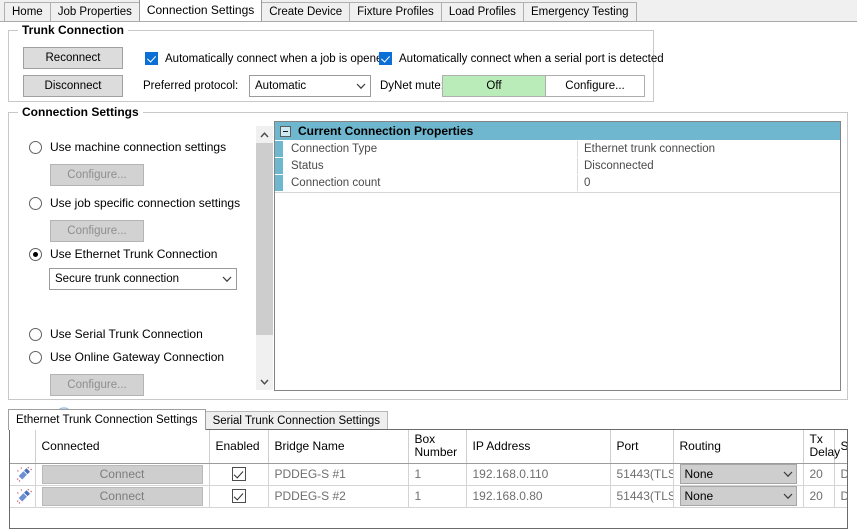 The image size is (857, 530). What do you see at coordinates (386, 131) in the screenshot?
I see `properties-header-title: Current Connection Properties` at bounding box center [386, 131].